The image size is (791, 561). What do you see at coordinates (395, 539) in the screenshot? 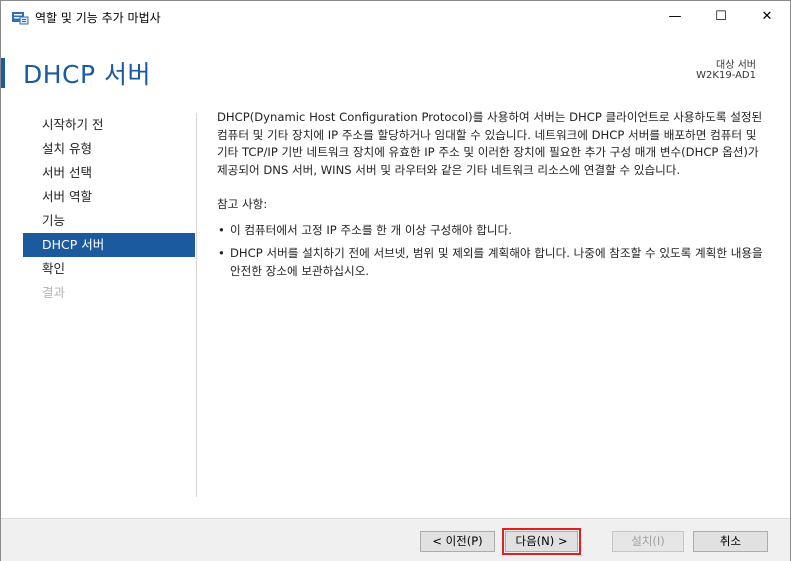
I see `button-bar: < 이전(P) 다음(N) > 설치(I) 취소` at bounding box center [395, 539].